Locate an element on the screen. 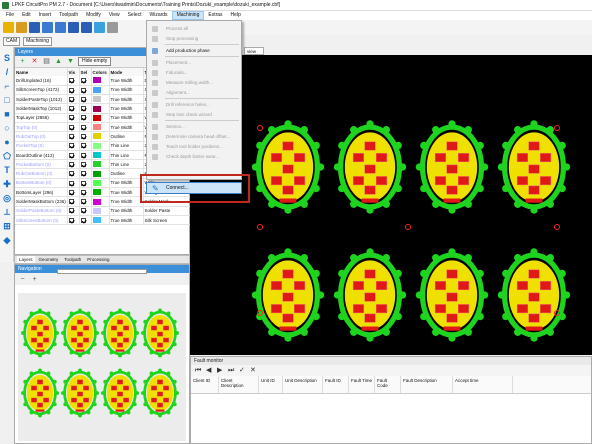 The image size is (592, 444). fcol-fault-desc: Fault Description is located at coordinates (427, 384).